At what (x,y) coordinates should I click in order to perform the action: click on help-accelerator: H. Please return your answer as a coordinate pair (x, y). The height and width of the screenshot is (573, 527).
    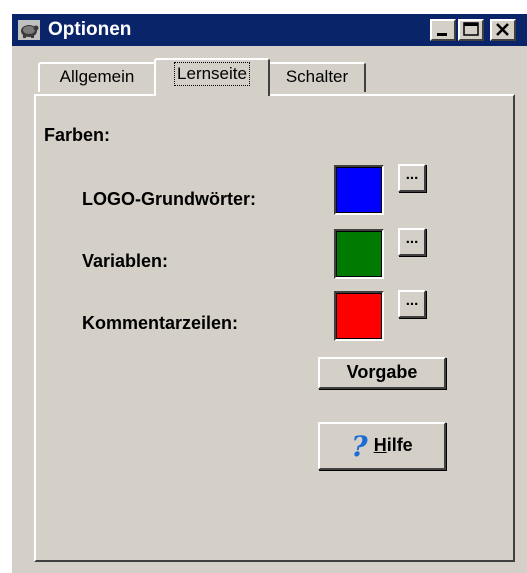
    Looking at the image, I should click on (380, 445).